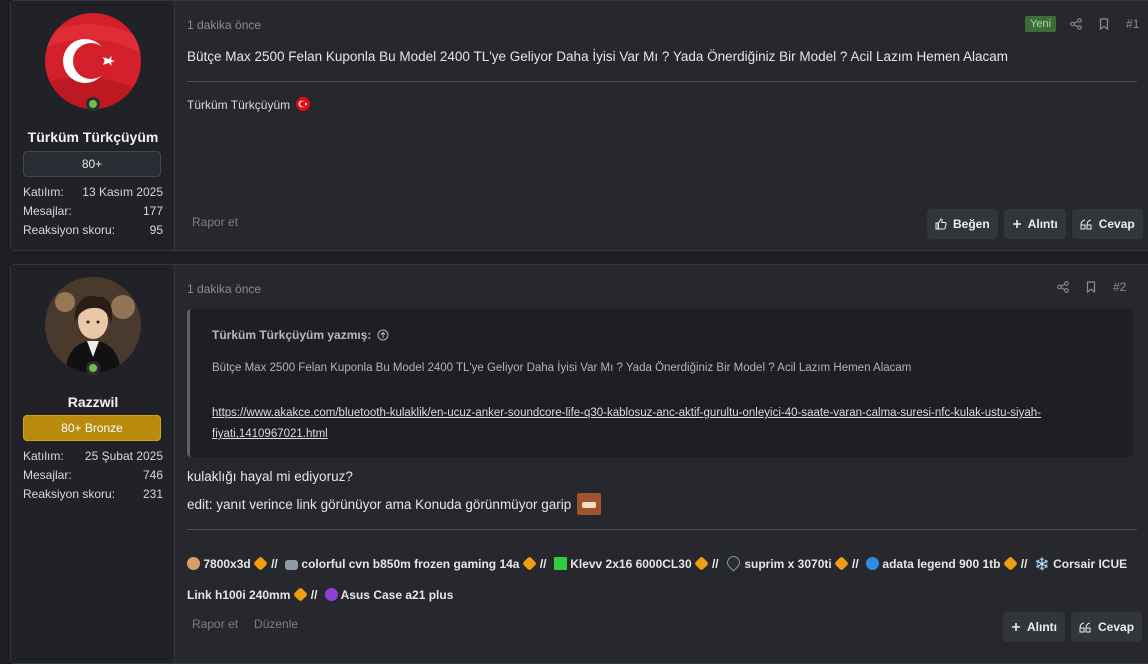  What do you see at coordinates (270, 476) in the screenshot?
I see `post-line-1: kulaklığı hayal mi ediyoruz?` at bounding box center [270, 476].